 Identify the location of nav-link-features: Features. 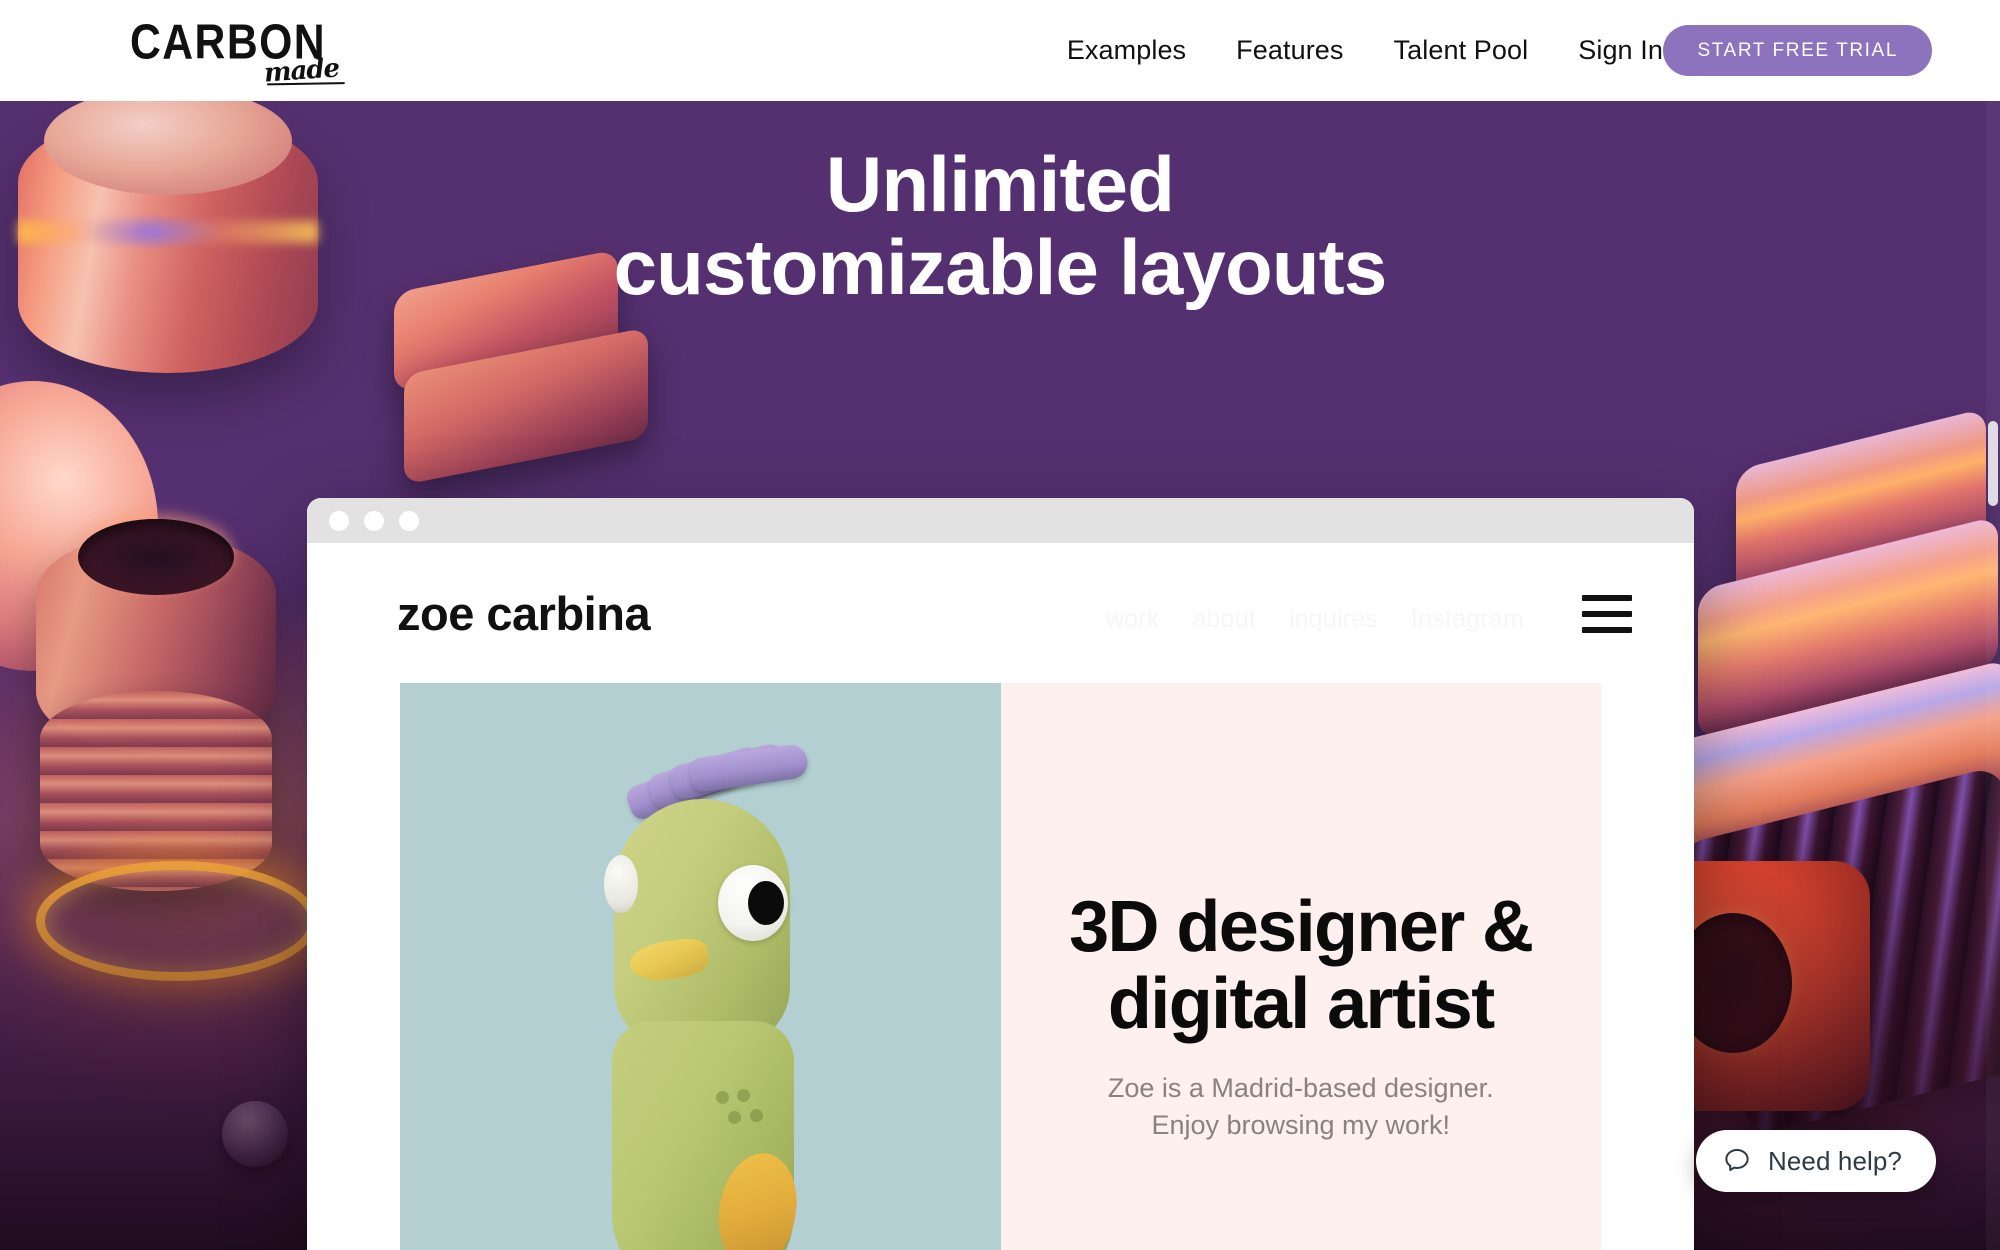
(1289, 50).